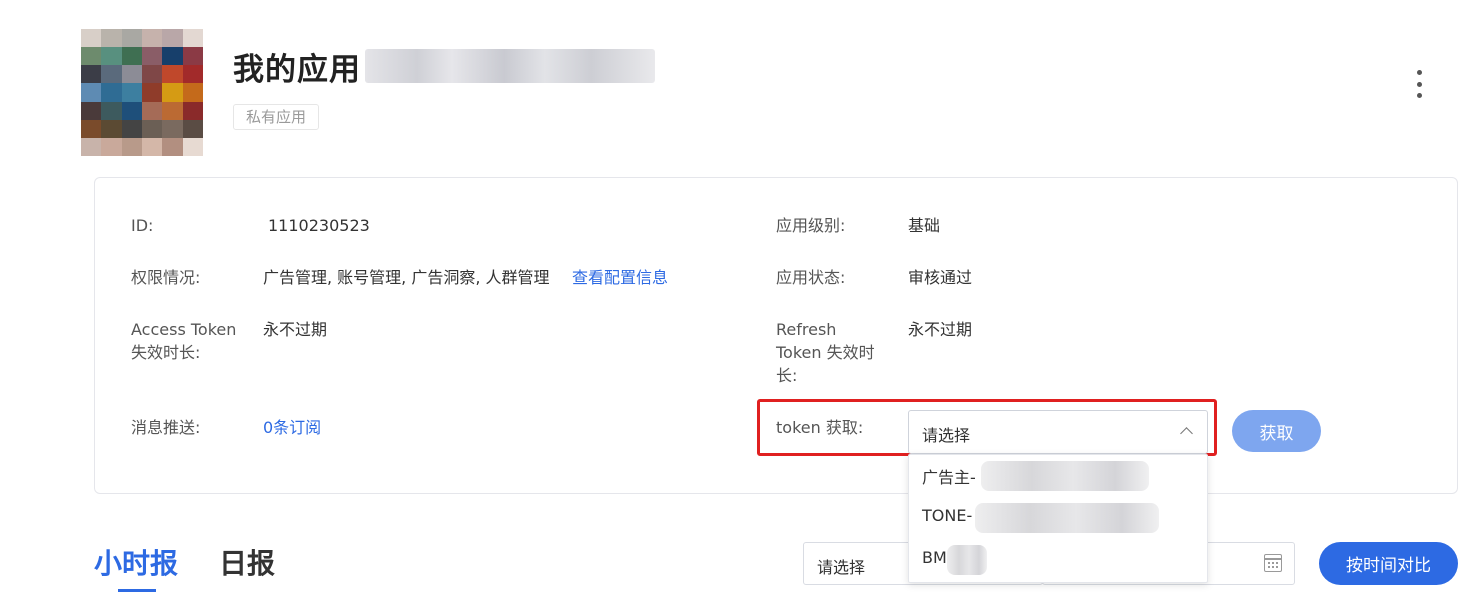 The image size is (1484, 612). What do you see at coordinates (292, 427) in the screenshot?
I see `subscription-link: 0条订阅` at bounding box center [292, 427].